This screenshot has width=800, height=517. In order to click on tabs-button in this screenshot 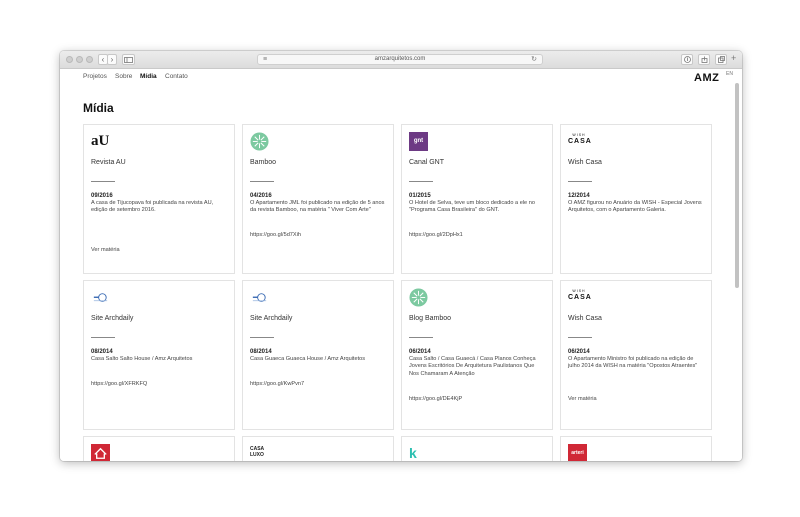, I will do `click(721, 59)`.